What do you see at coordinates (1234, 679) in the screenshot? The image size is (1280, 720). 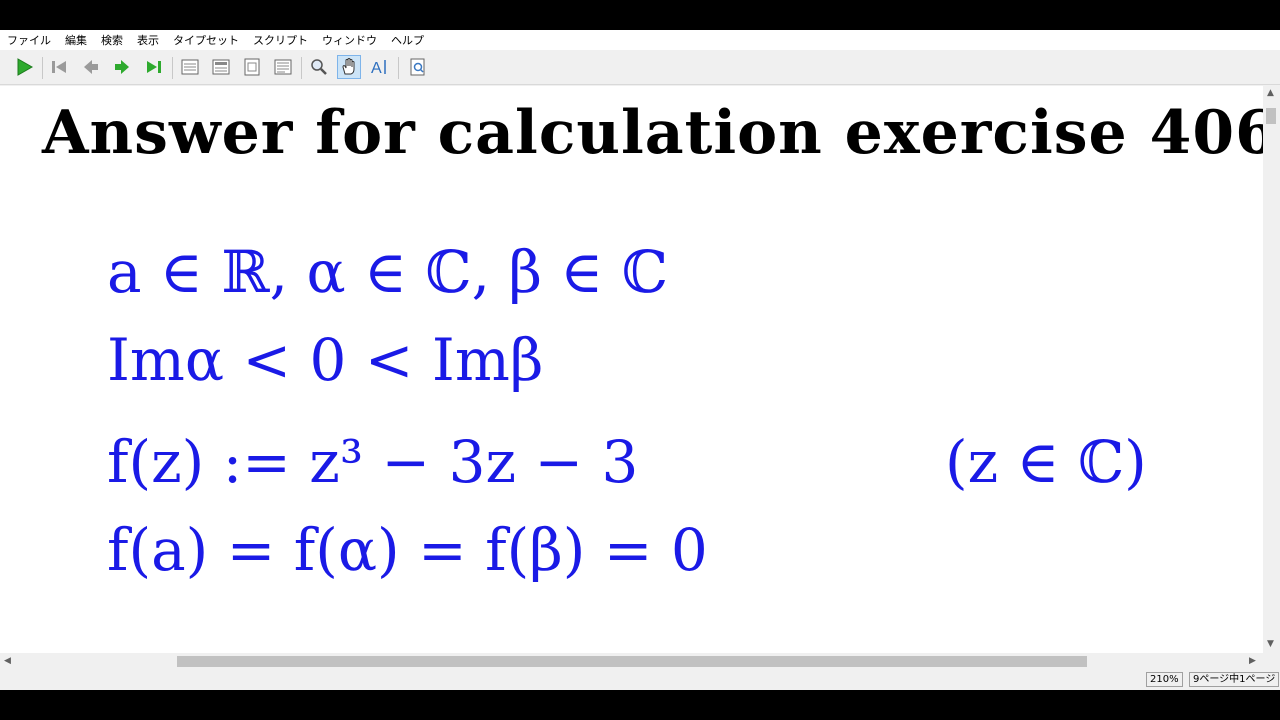 I see `page-indicator: 9ページ中1ページ` at bounding box center [1234, 679].